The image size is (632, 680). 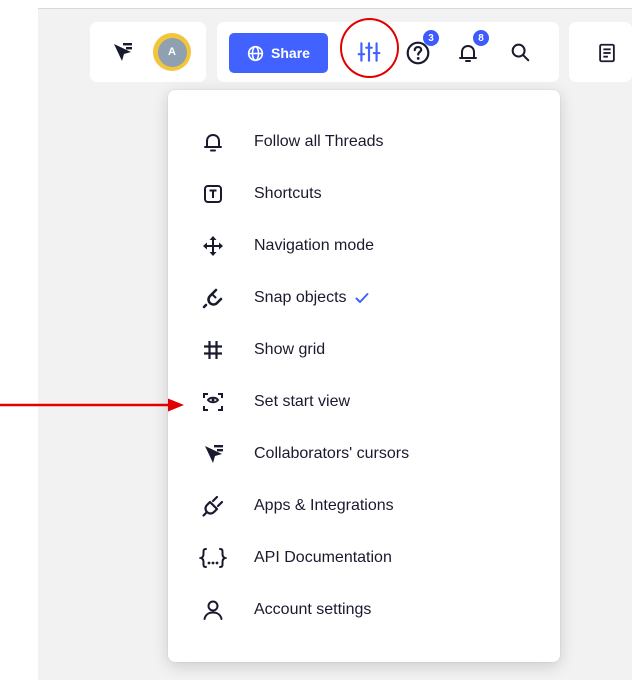 I want to click on menu-item-label: Snap objects, so click(x=300, y=297).